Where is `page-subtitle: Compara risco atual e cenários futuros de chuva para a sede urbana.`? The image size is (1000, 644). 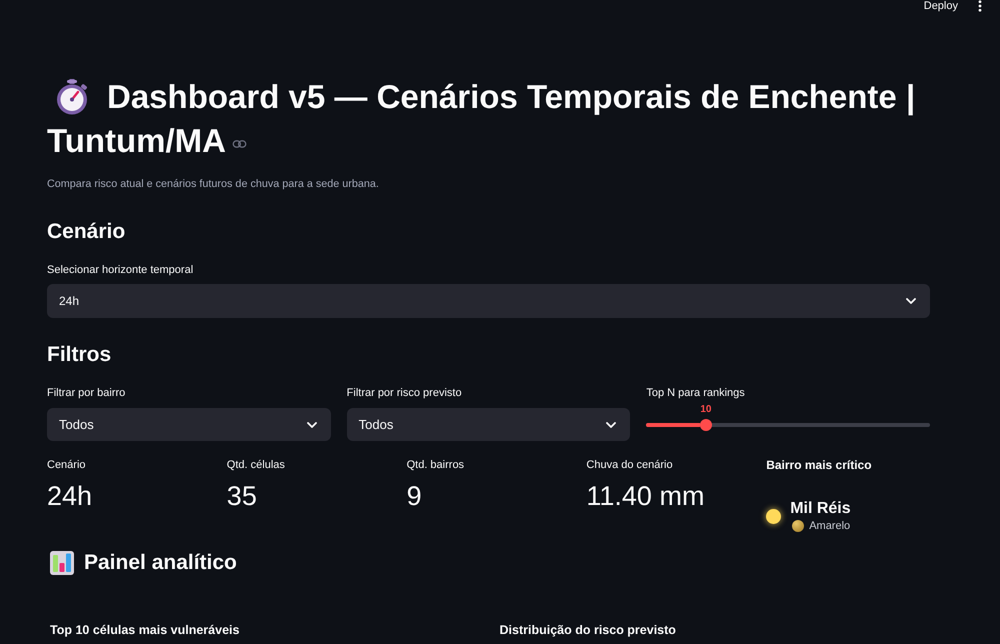
page-subtitle: Compara risco atual e cenários futuros de chuva para a sede urbana. is located at coordinates (213, 184).